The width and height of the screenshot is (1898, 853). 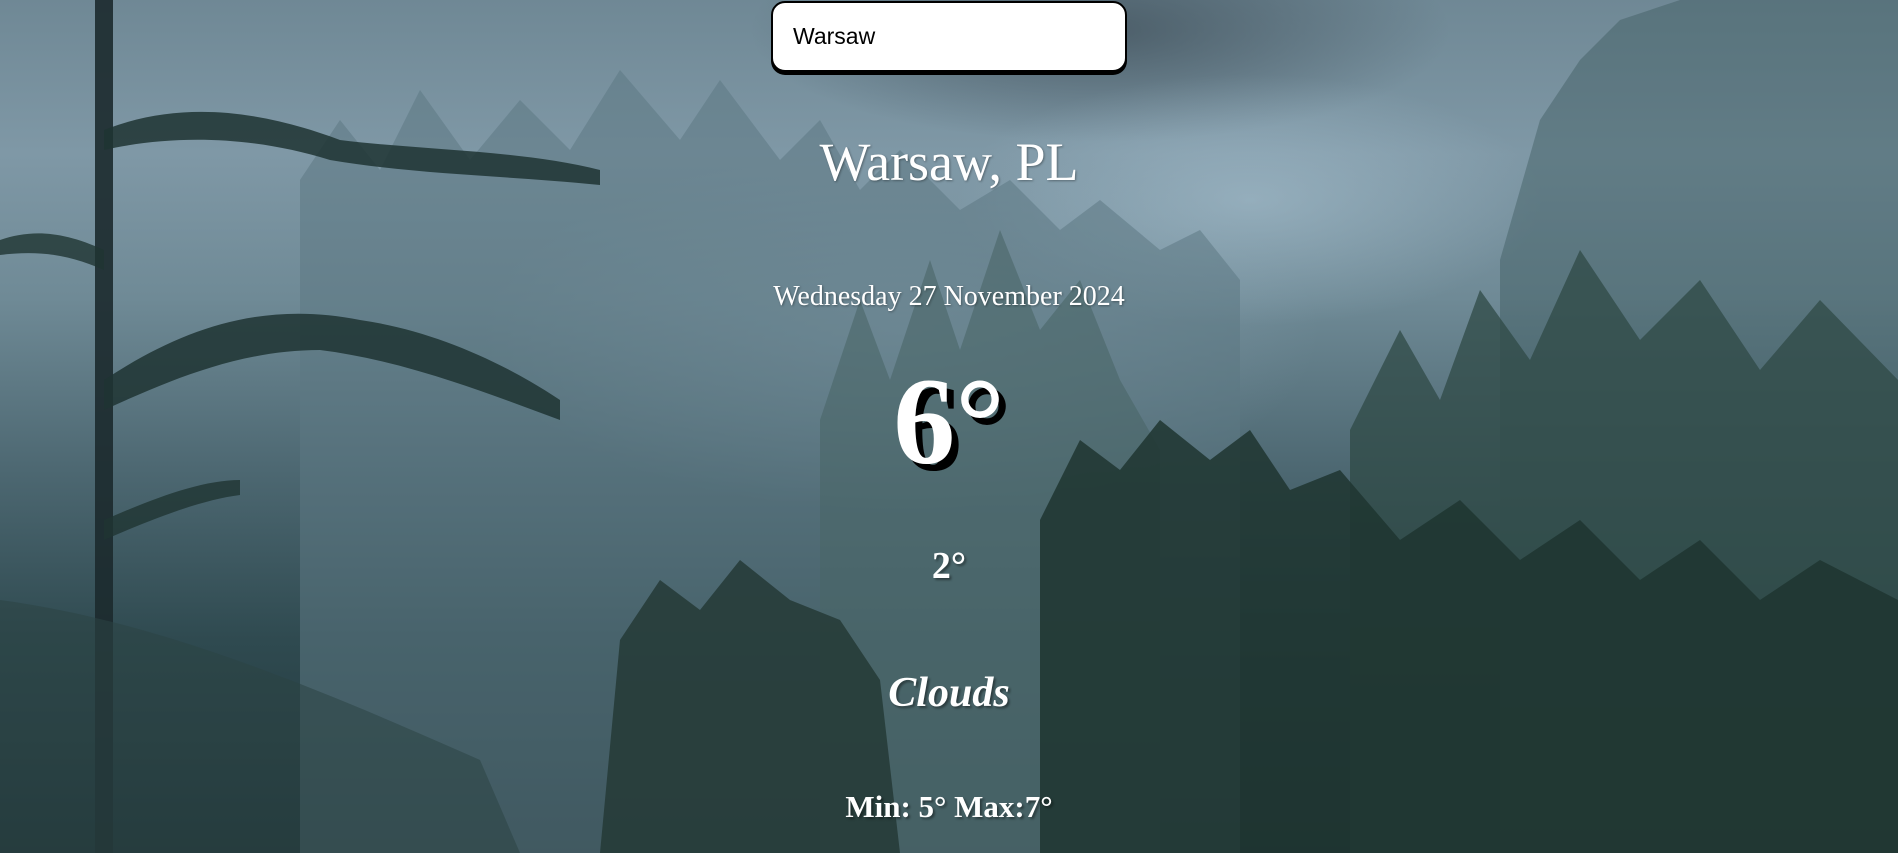 I want to click on location-title: Warsaw, PL, so click(x=949, y=162).